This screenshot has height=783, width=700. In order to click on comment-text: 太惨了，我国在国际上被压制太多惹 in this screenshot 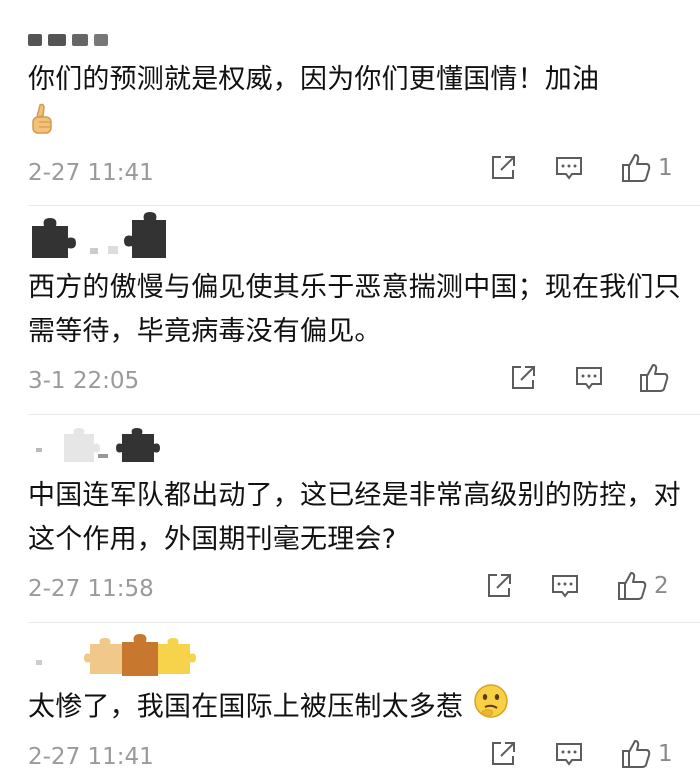, I will do `click(358, 708)`.